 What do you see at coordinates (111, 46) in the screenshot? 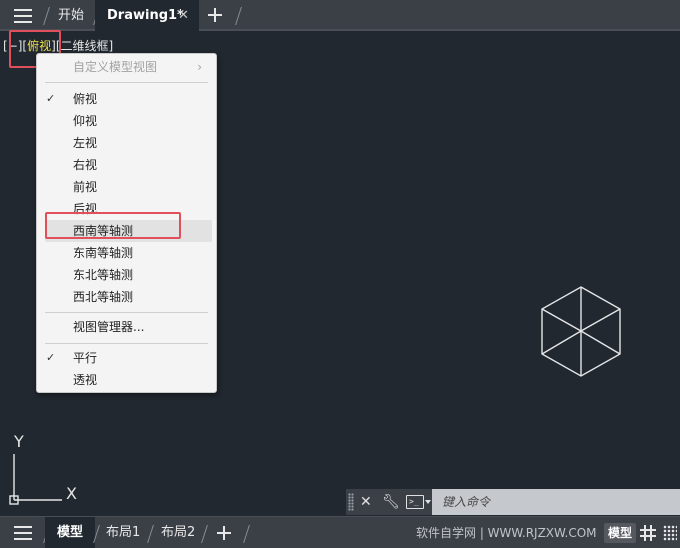
I see `viewport-bracket: ]` at bounding box center [111, 46].